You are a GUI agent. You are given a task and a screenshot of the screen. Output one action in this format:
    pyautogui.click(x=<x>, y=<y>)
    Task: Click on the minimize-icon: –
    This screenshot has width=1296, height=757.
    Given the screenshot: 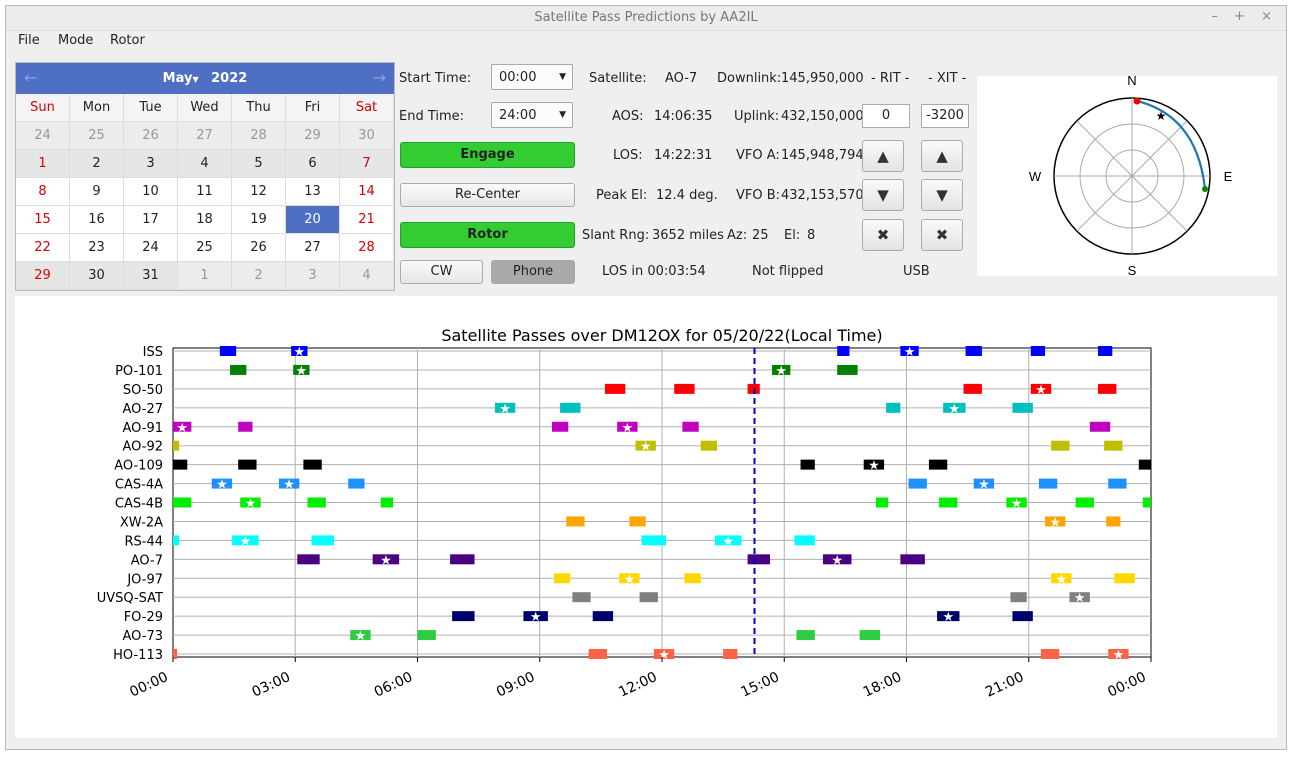 What is the action you would take?
    pyautogui.click(x=1214, y=16)
    